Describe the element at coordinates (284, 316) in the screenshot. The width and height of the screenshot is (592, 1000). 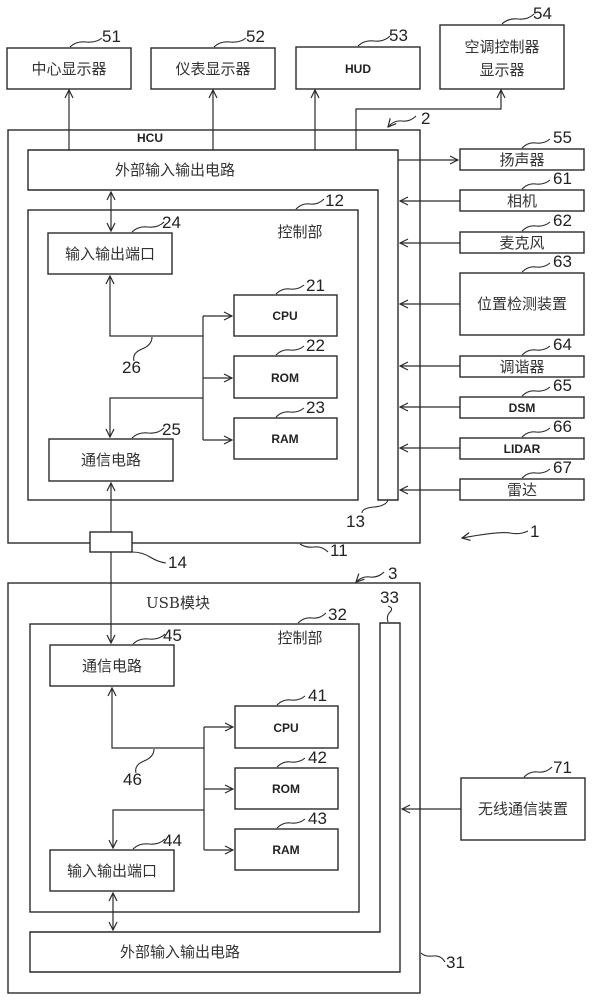
I see `hcu-cpu-label: CPU` at that location.